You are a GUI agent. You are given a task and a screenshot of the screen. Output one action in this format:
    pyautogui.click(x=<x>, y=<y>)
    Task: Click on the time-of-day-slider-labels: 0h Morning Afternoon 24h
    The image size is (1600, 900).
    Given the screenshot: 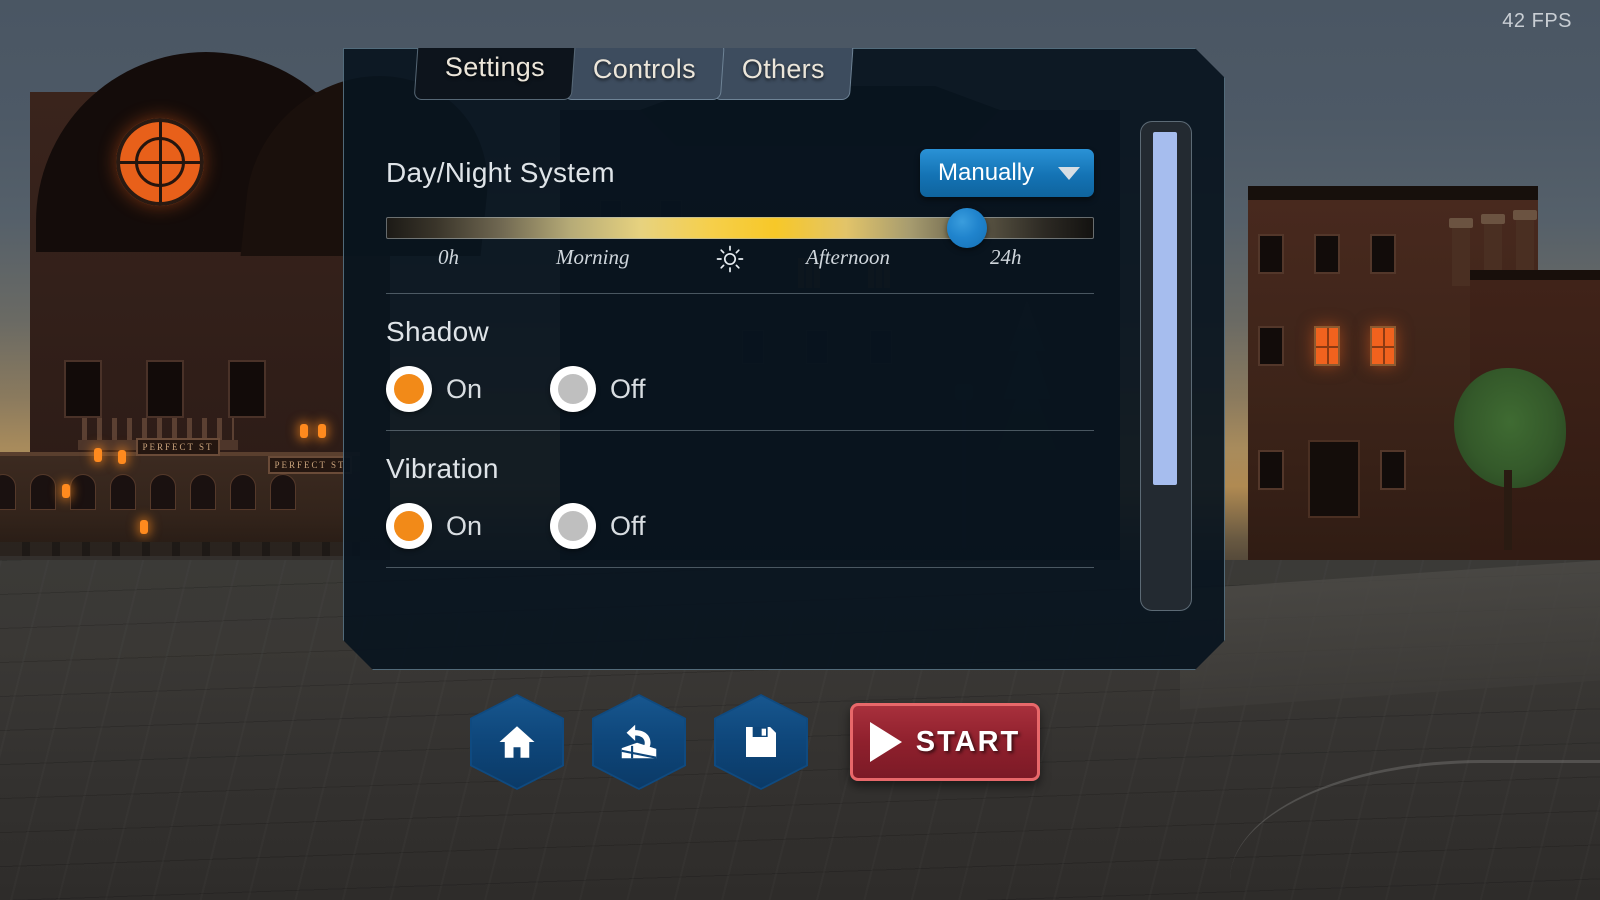 What is the action you would take?
    pyautogui.click(x=740, y=260)
    